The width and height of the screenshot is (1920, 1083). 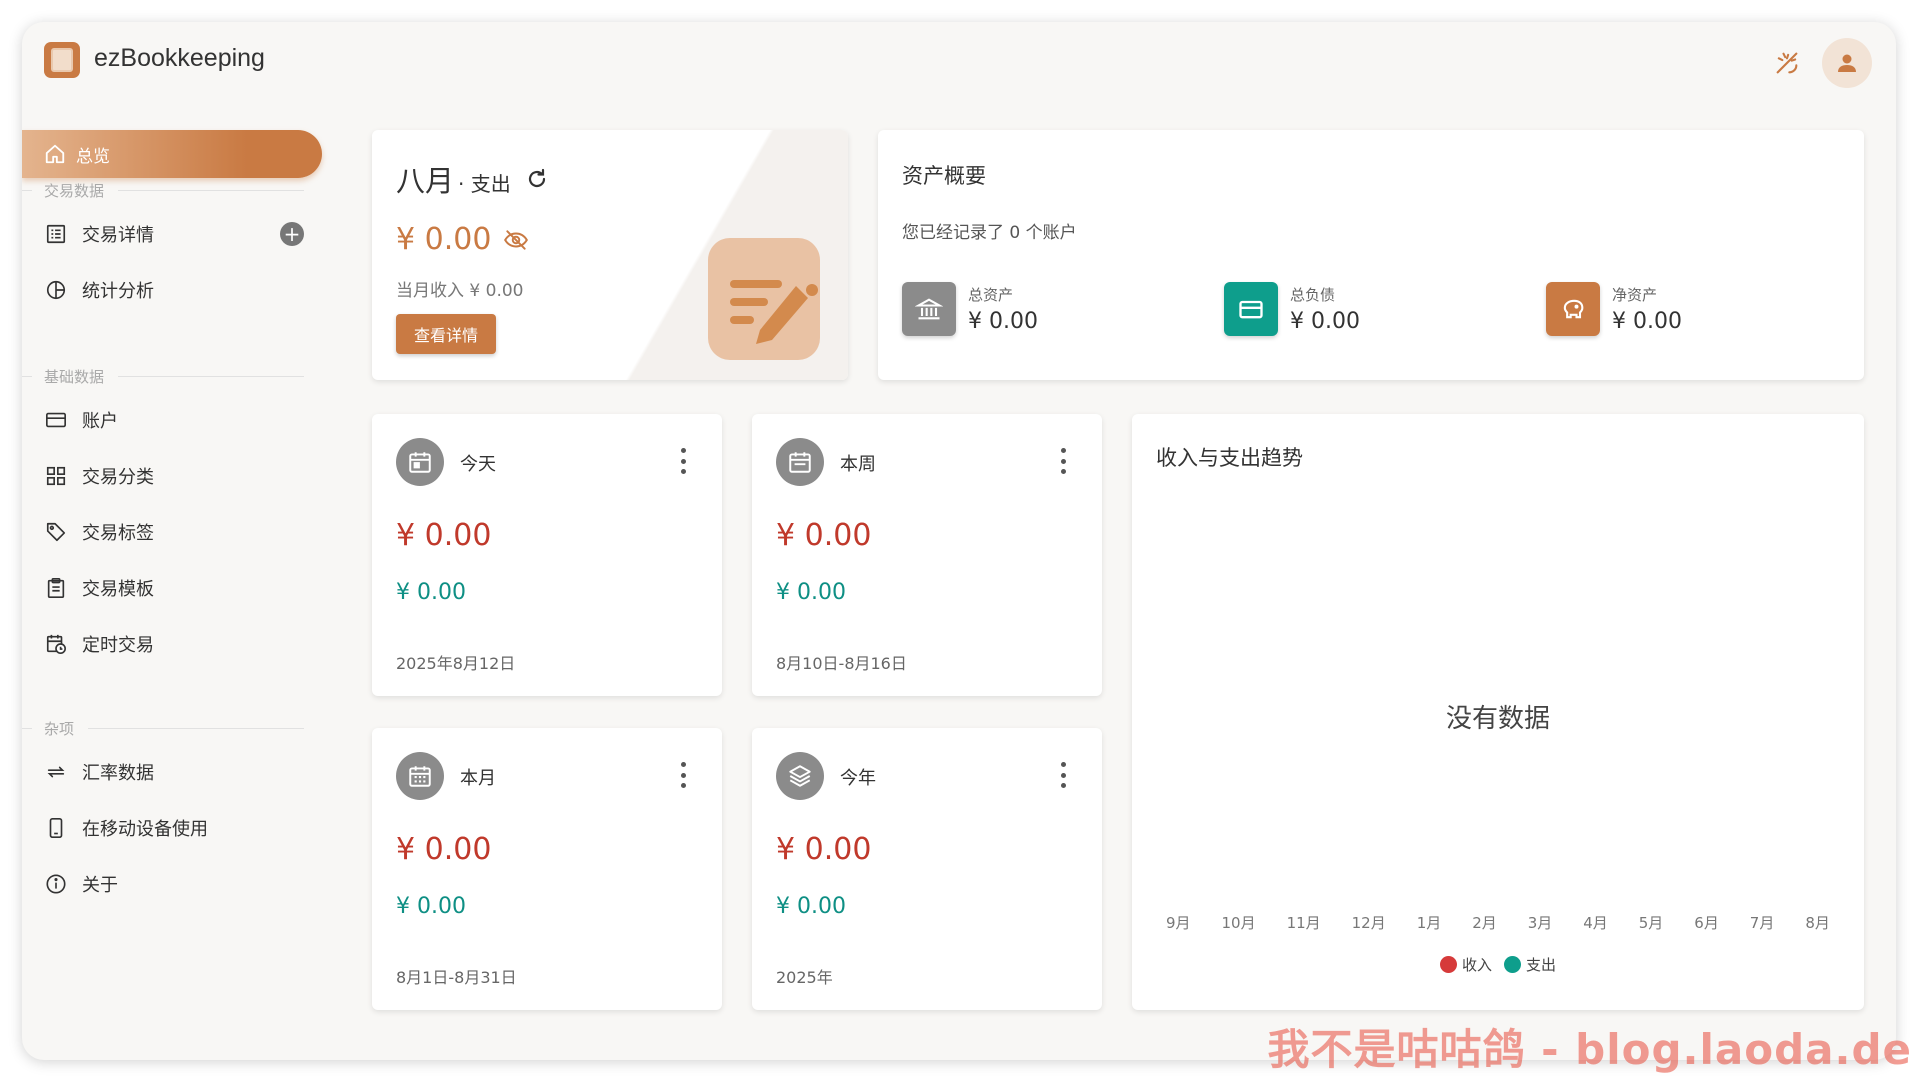 I want to click on home-icon, so click(x=55, y=154).